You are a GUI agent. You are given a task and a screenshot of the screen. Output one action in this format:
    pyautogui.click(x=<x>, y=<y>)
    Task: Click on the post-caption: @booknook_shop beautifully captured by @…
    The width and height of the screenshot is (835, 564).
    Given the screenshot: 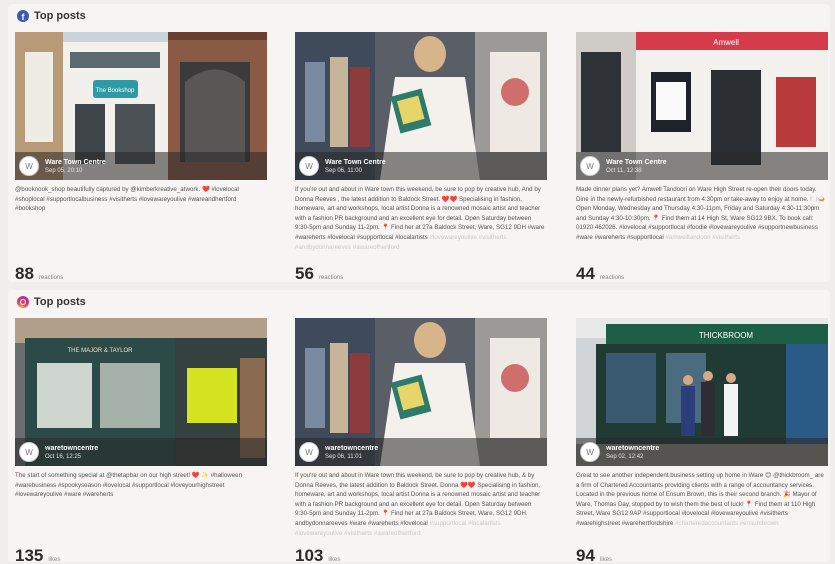 What is the action you would take?
    pyautogui.click(x=141, y=225)
    